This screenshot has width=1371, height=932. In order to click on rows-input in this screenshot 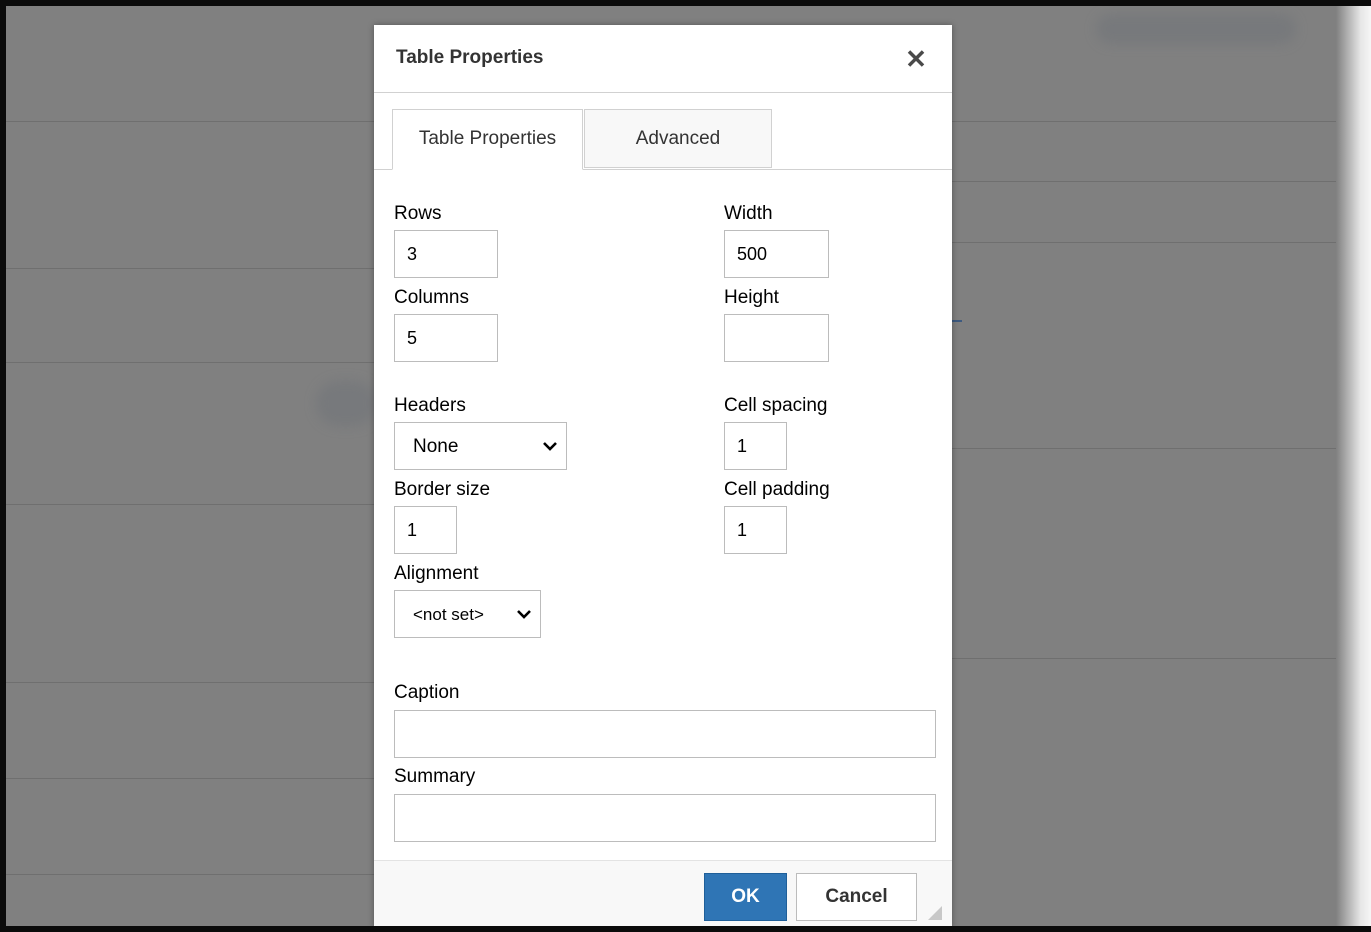, I will do `click(446, 254)`.